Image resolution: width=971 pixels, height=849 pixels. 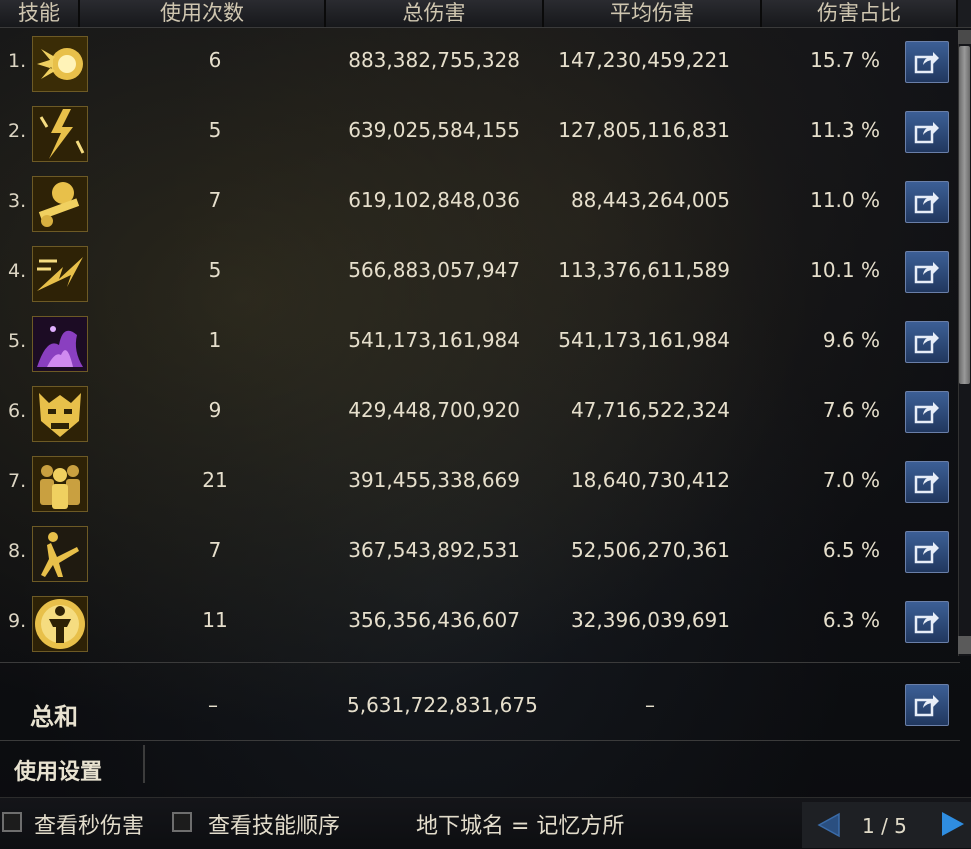 What do you see at coordinates (60, 414) in the screenshot?
I see `demon-mask-icon` at bounding box center [60, 414].